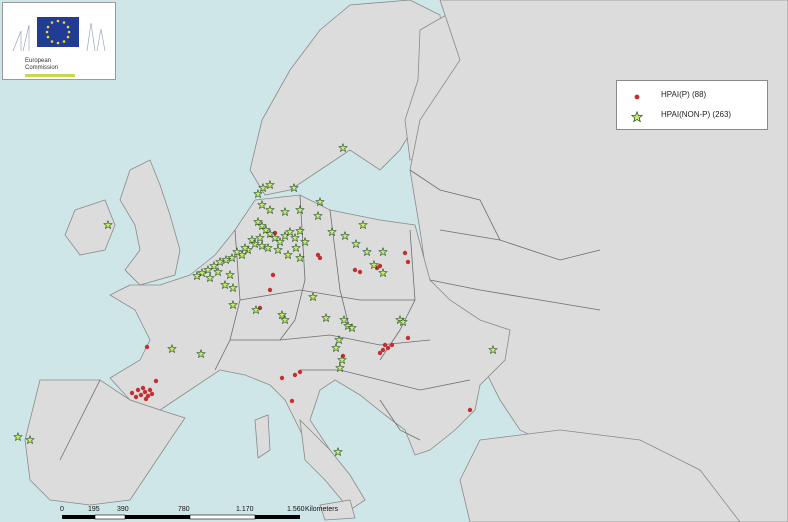 This screenshot has width=788, height=522. Describe the element at coordinates (60, 65) in the screenshot. I see `logo-text: European Commission` at that location.